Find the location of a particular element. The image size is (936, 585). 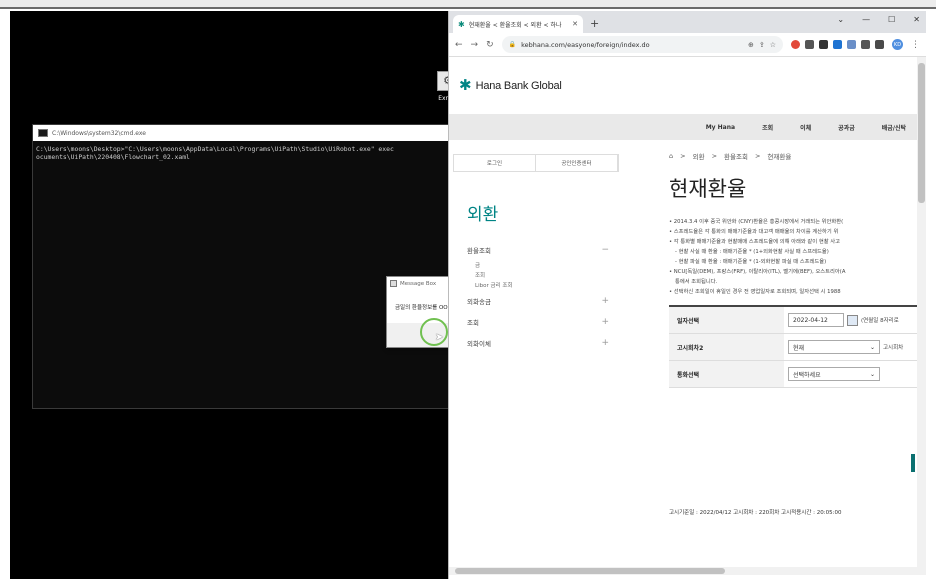

date-input: 2022-04-12 is located at coordinates (816, 320).